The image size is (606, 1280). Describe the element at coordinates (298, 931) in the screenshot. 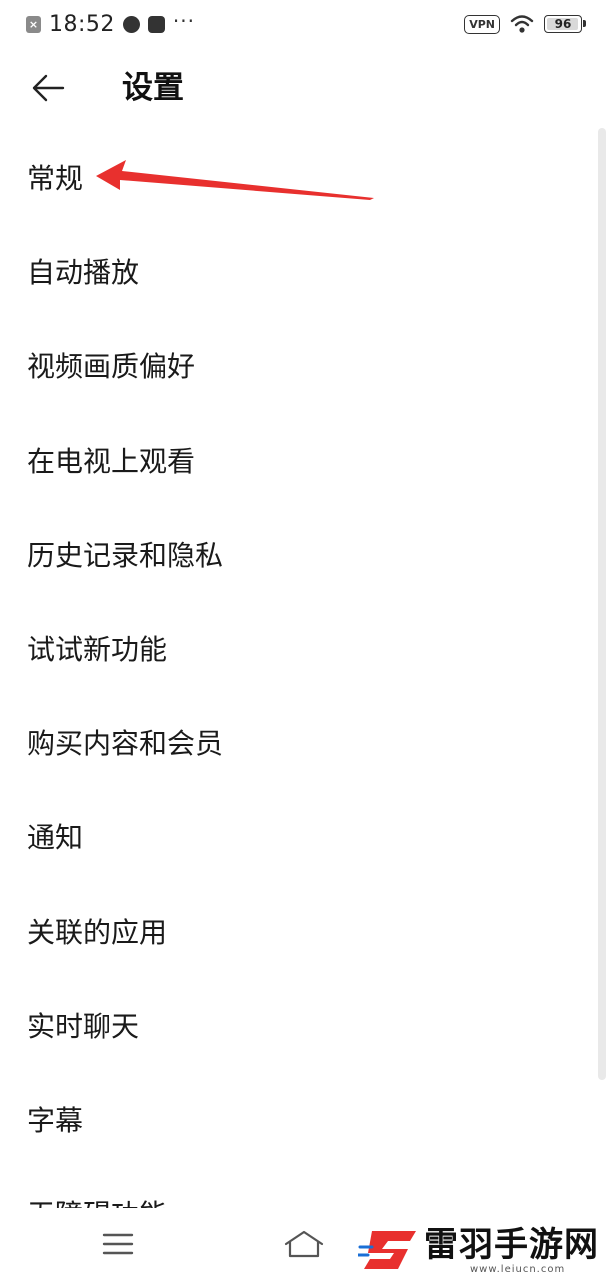

I see `settings-item-connected-apps: 关联的应用` at that location.